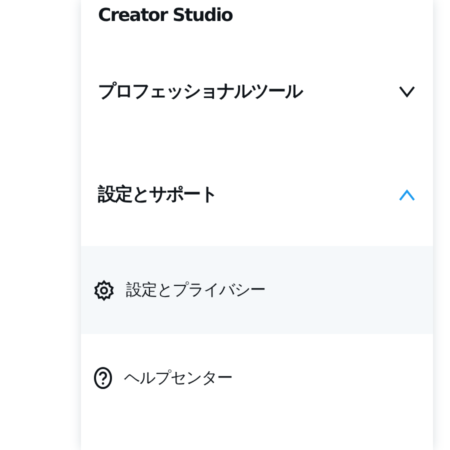 This screenshot has height=450, width=450. I want to click on menu-item: Creator Studio, so click(257, 20).